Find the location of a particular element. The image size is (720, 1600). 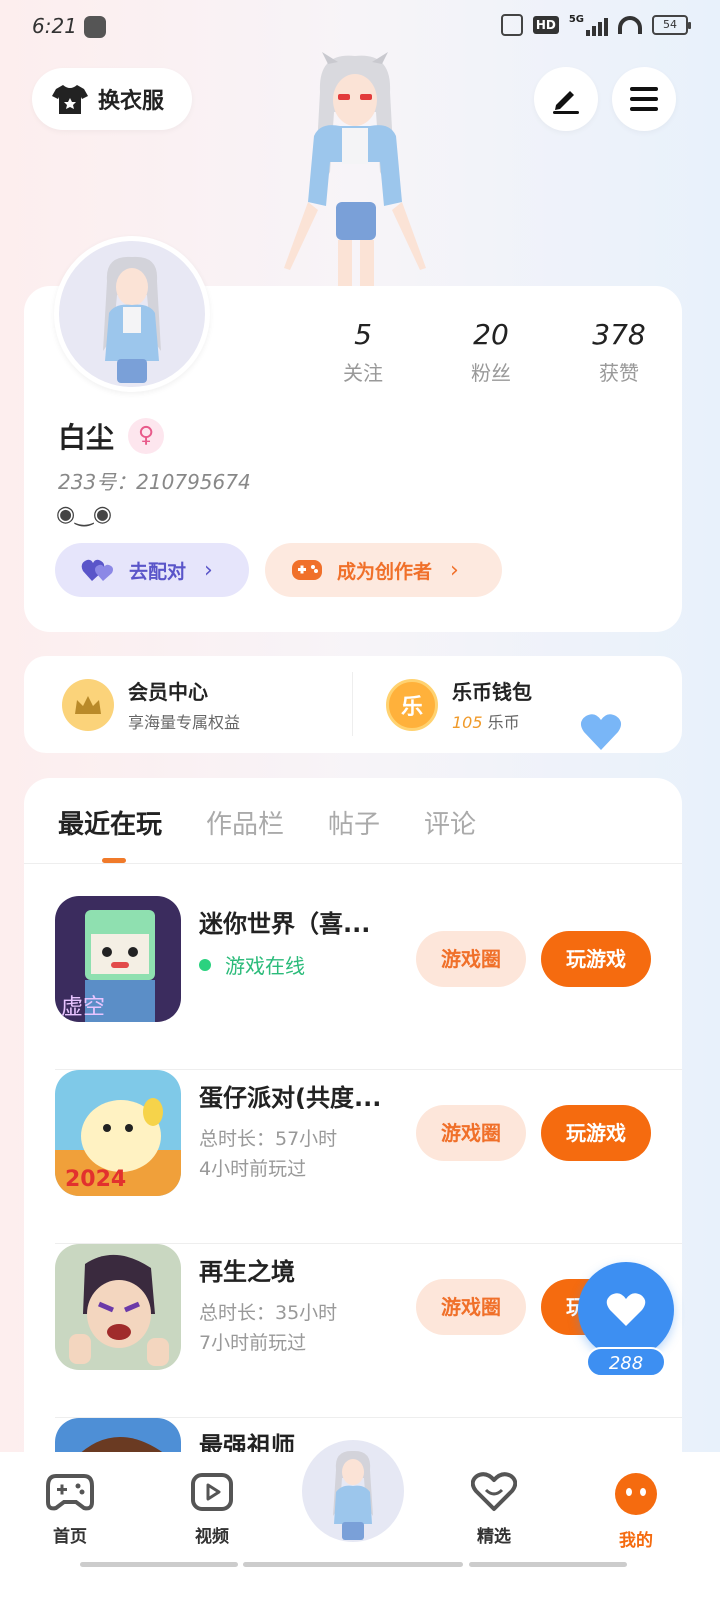

status-bar: 6:21 HD 5G 54 is located at coordinates (360, 28).